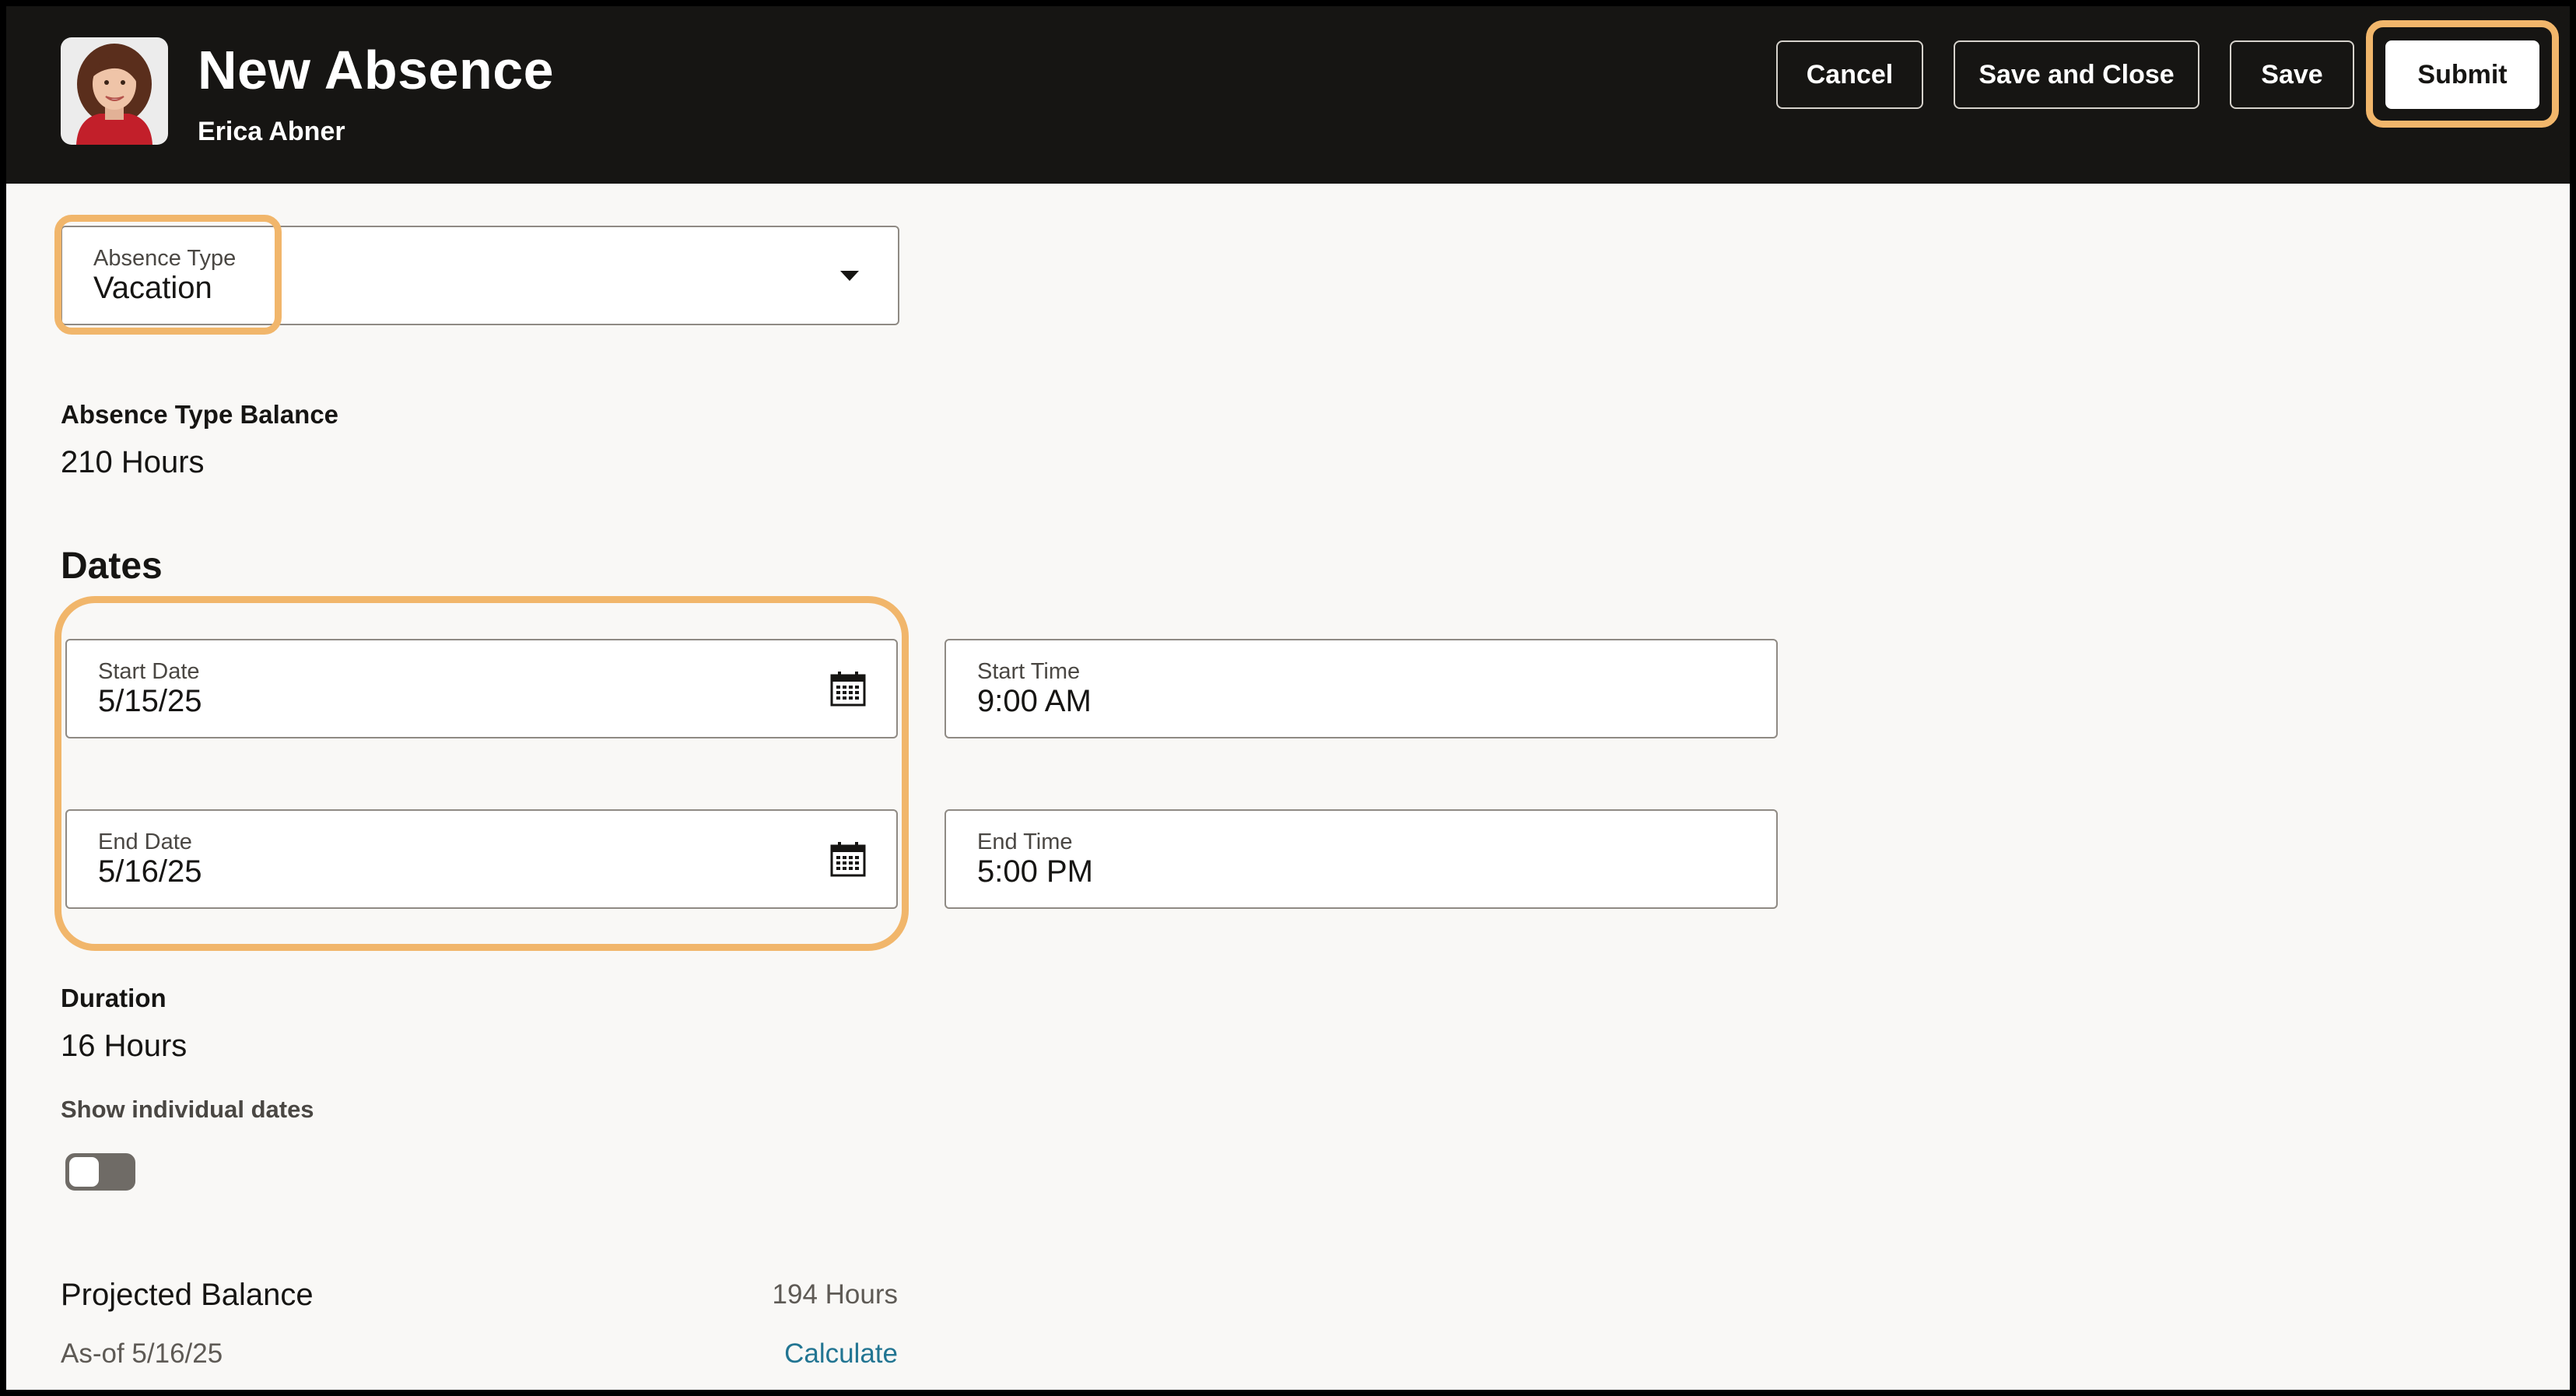 The width and height of the screenshot is (2576, 1396). I want to click on absence-type-select: Absence Type Vacation, so click(480, 275).